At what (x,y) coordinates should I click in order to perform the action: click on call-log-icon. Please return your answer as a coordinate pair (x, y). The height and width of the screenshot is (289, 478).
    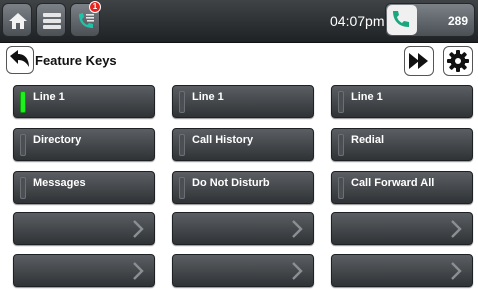
    Looking at the image, I should click on (86, 20).